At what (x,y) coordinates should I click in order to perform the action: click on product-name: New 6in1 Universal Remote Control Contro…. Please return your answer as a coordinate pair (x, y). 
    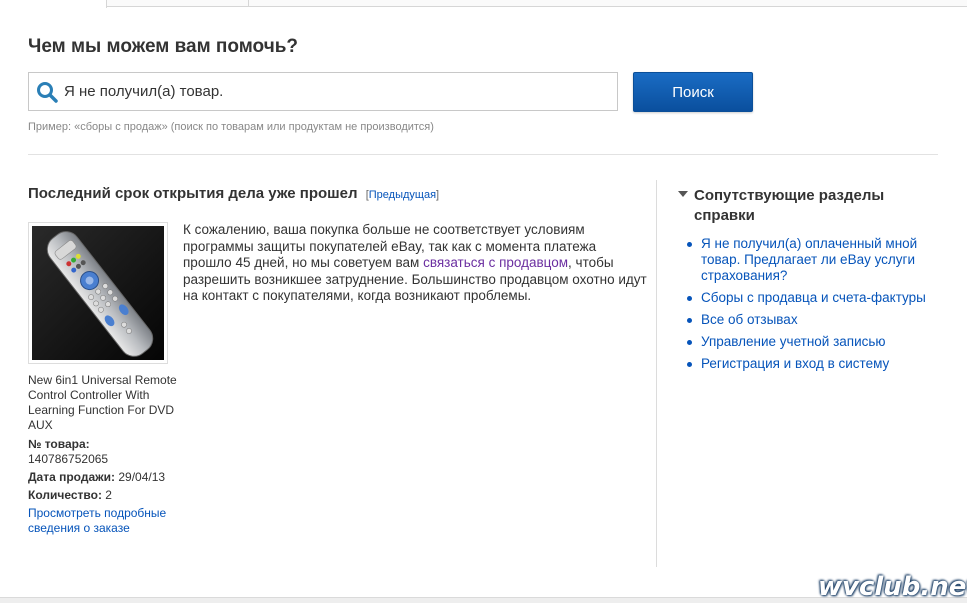
    Looking at the image, I should click on (102, 402).